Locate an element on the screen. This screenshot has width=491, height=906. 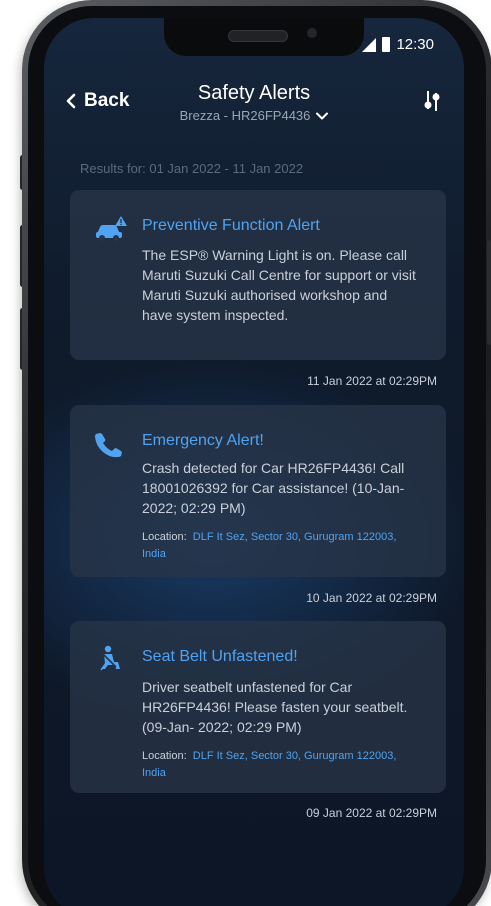
alert-title: Emergency Alert! is located at coordinates (203, 440).